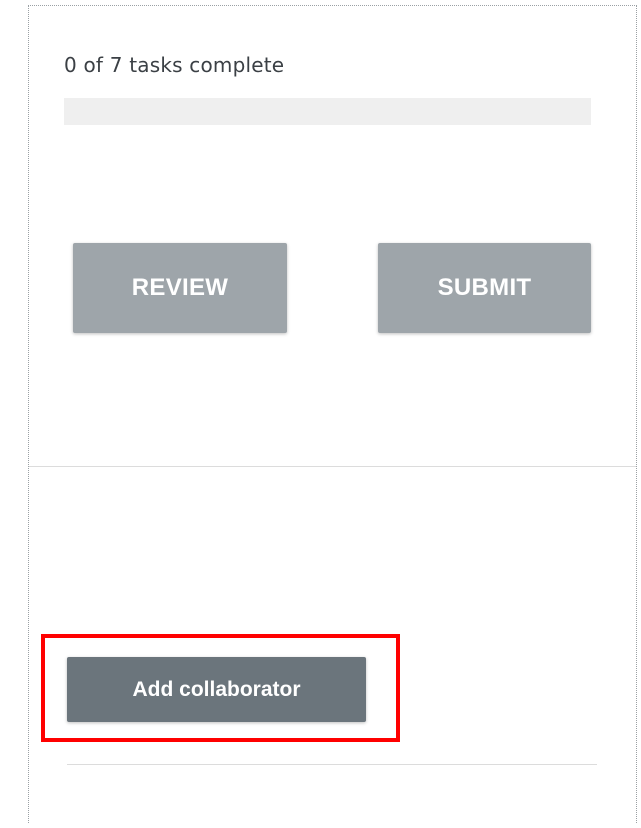 This screenshot has width=641, height=828. What do you see at coordinates (332, 466) in the screenshot?
I see `section-divider` at bounding box center [332, 466].